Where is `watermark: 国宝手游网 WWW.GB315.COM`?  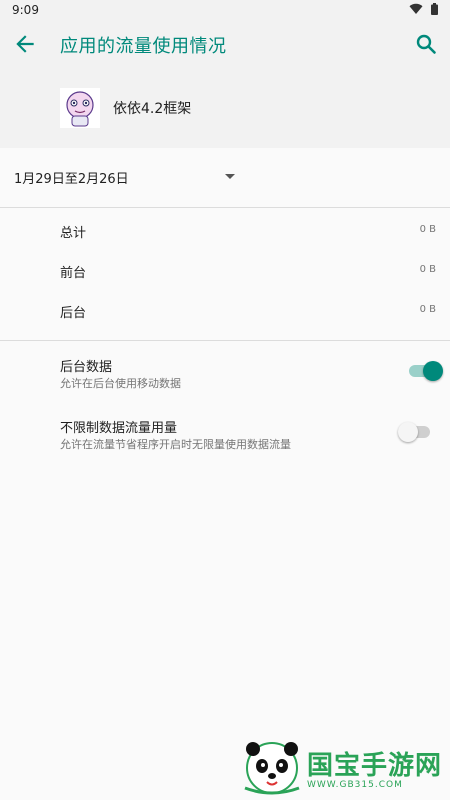 watermark: 国宝手游网 WWW.GB315.COM is located at coordinates (342, 767).